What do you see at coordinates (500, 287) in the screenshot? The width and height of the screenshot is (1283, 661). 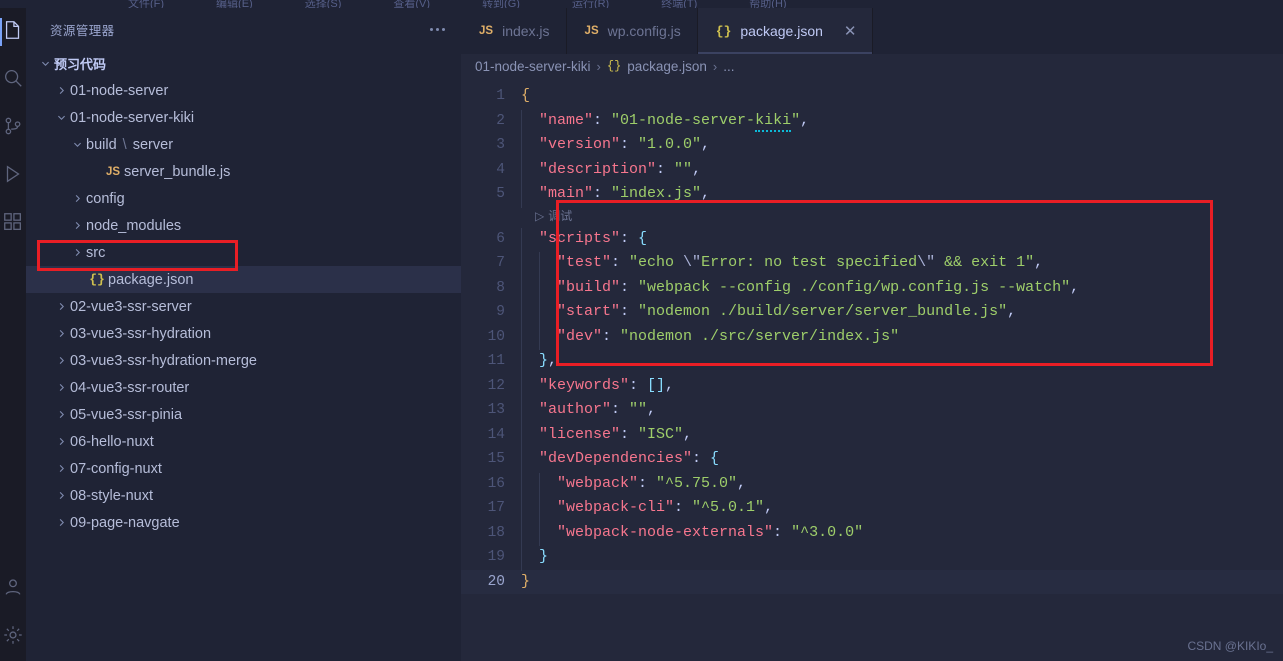 I see `line-number: 8` at bounding box center [500, 287].